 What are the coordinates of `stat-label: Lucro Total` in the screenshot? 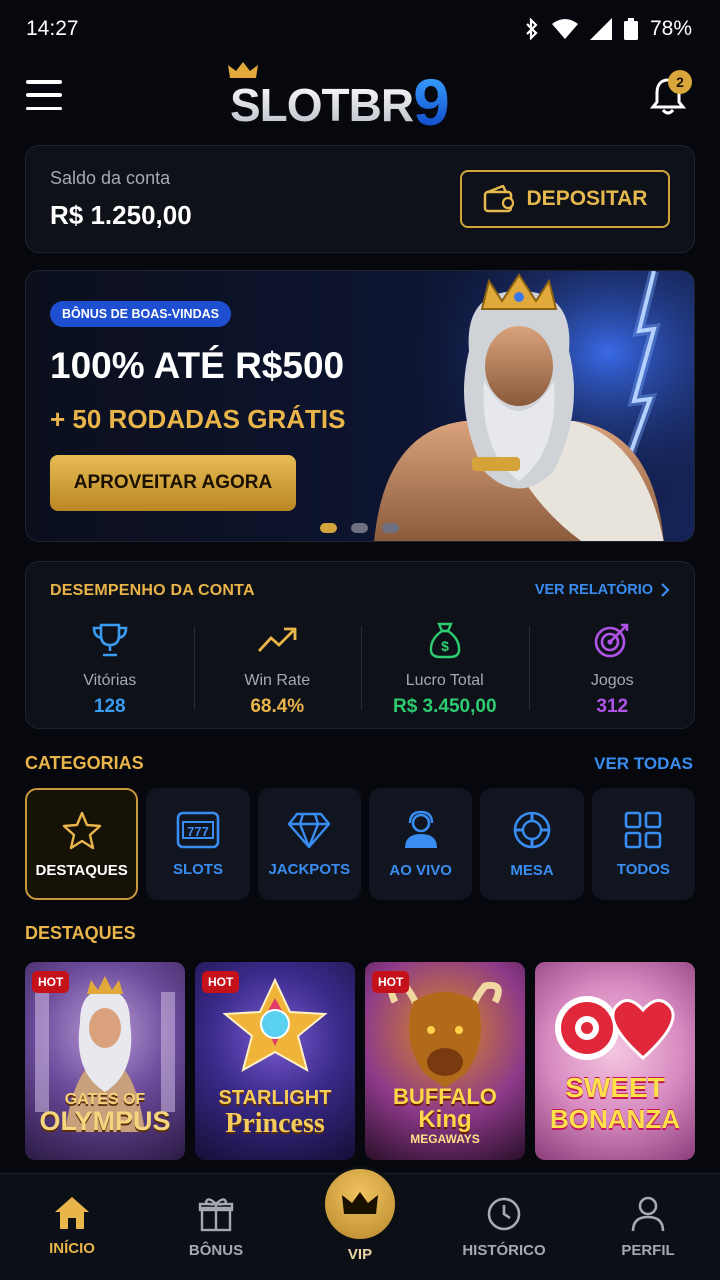 It's located at (444, 680).